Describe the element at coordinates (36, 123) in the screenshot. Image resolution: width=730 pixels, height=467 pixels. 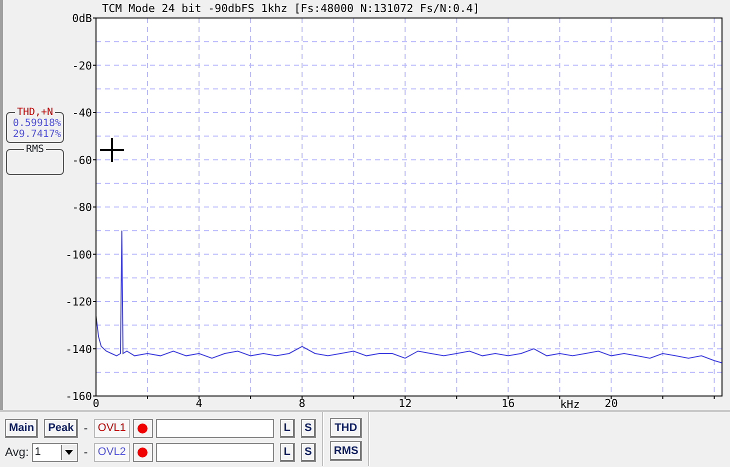
I see `readout-value: 0.59918%` at that location.